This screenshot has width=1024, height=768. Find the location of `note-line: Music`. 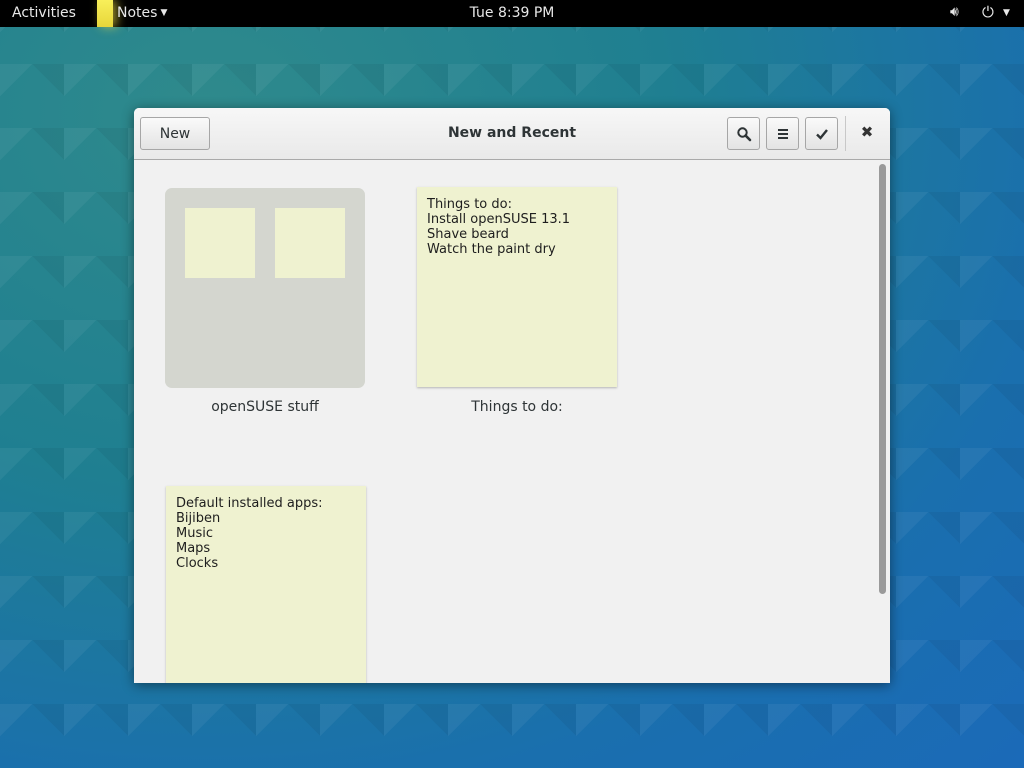

note-line: Music is located at coordinates (194, 533).